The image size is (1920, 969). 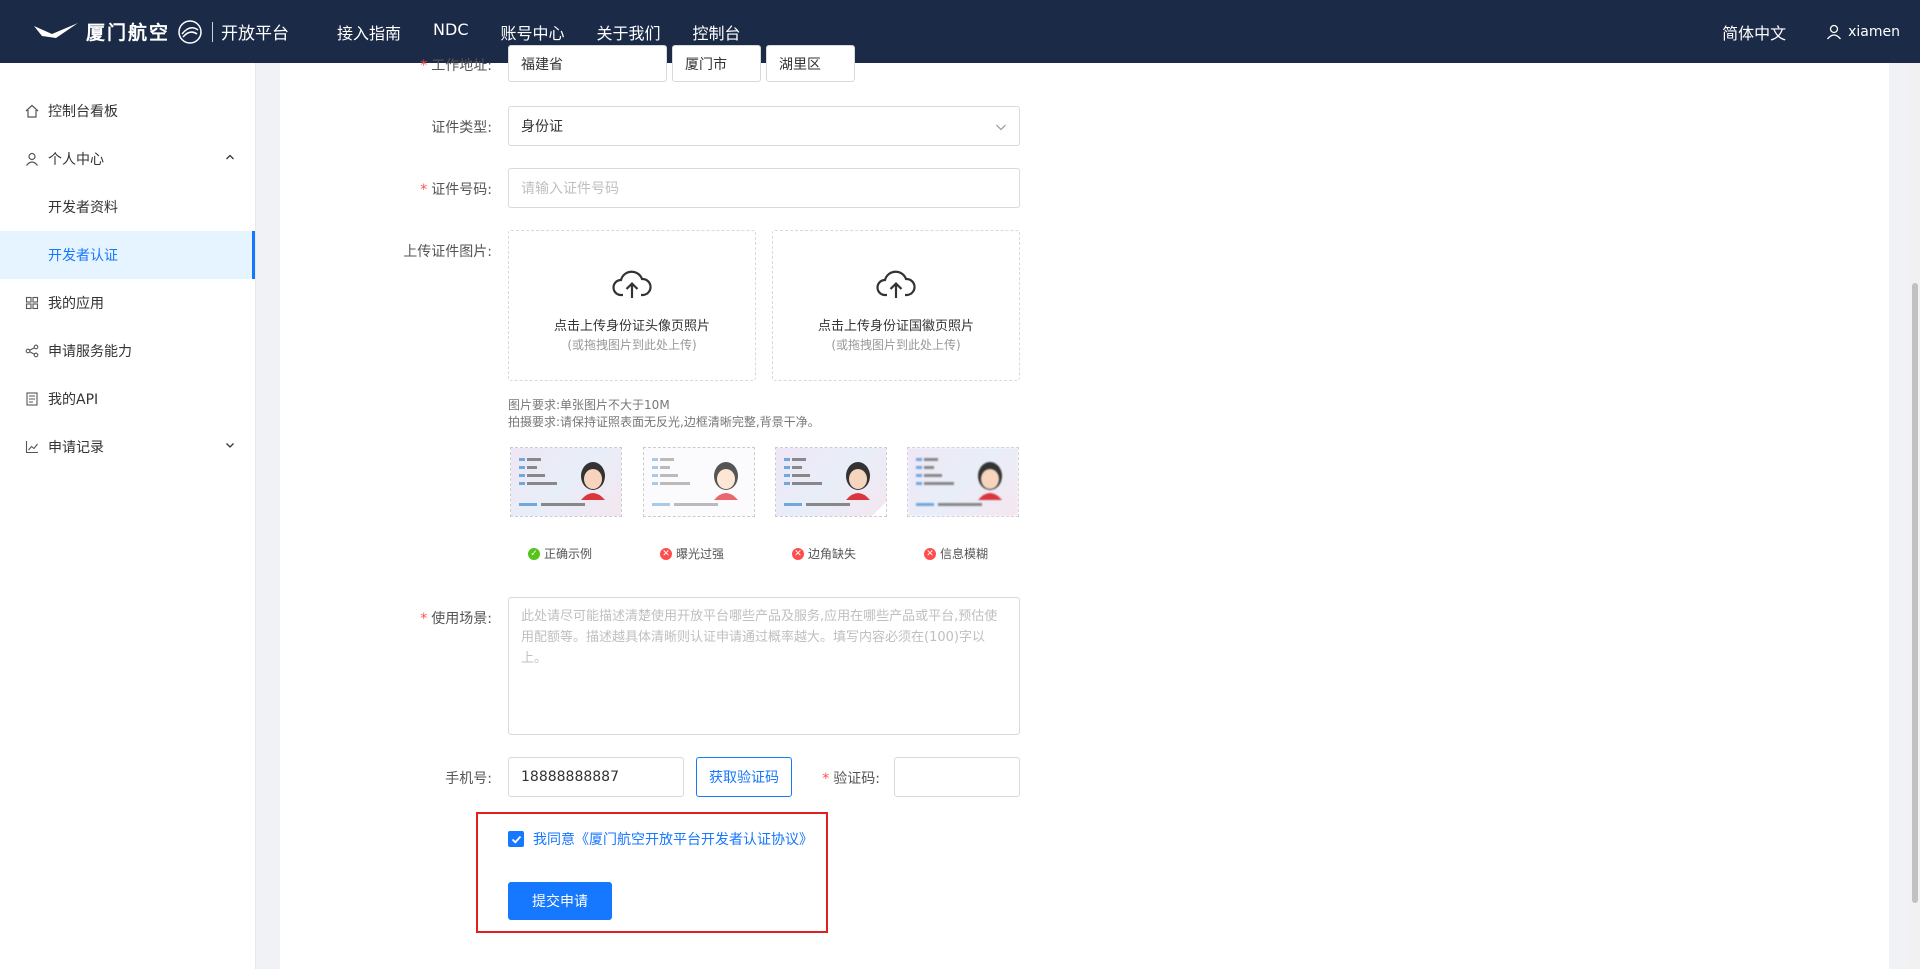 What do you see at coordinates (570, 189) in the screenshot?
I see `id-number-placeholder: 请输入证件号码` at bounding box center [570, 189].